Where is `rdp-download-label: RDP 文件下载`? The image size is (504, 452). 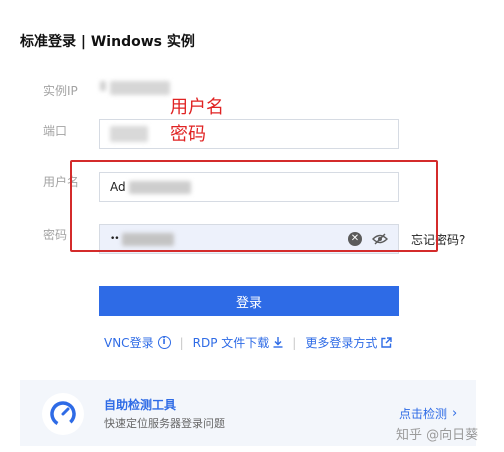 rdp-download-label: RDP 文件下载 is located at coordinates (231, 343).